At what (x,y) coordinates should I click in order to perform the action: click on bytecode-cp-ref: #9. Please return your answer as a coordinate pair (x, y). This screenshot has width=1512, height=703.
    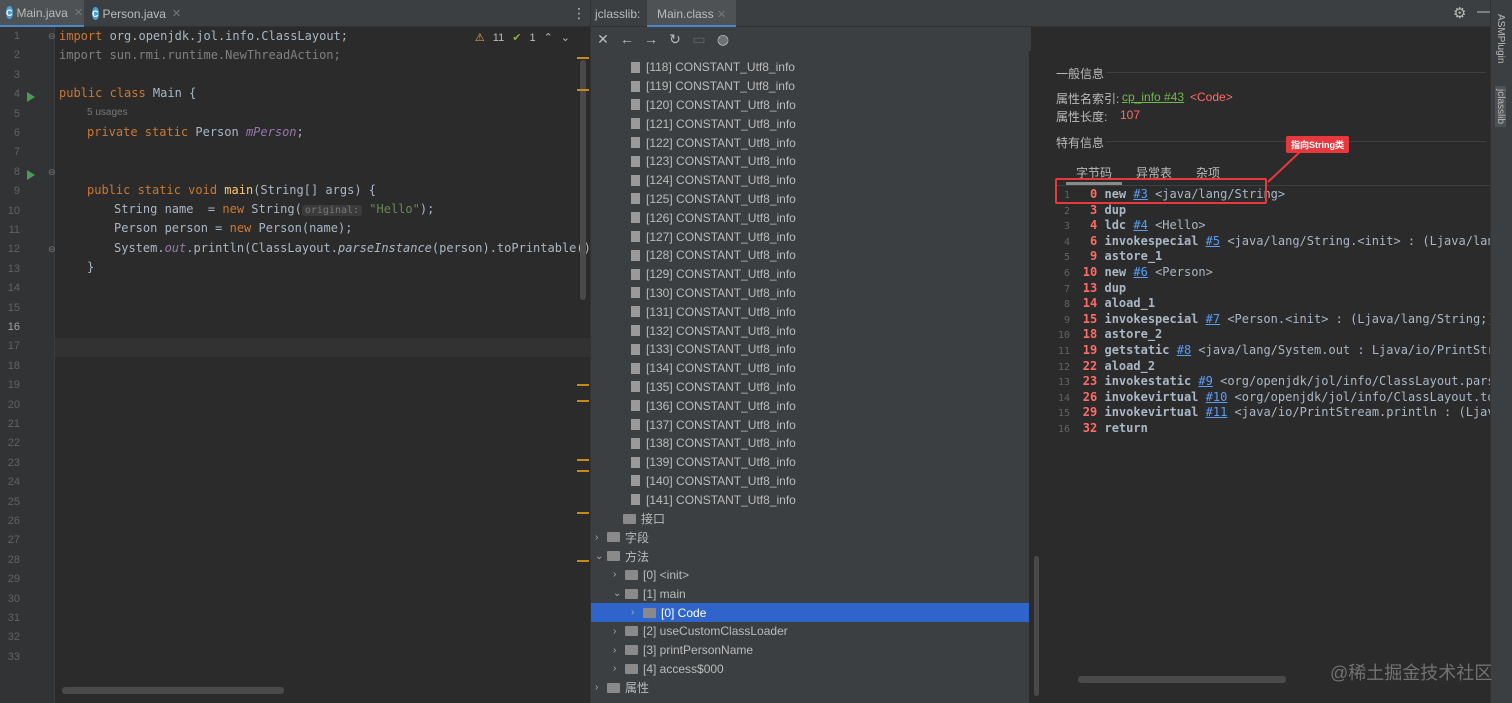
    Looking at the image, I should click on (1205, 381).